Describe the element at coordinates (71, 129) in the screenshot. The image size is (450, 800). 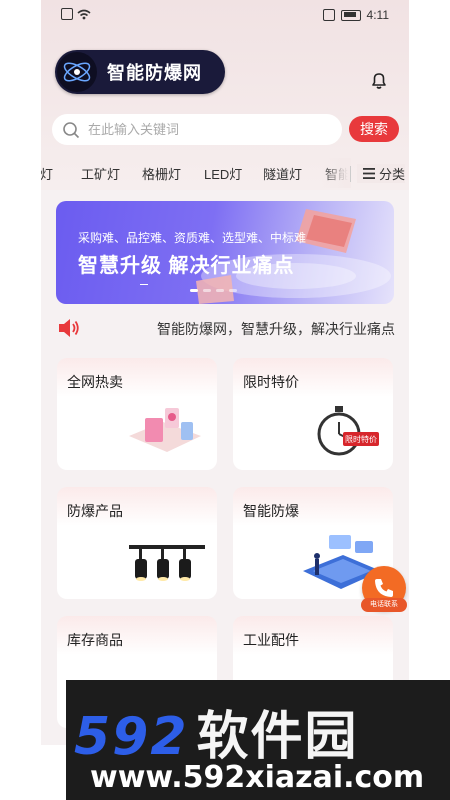
I see `search-icon` at that location.